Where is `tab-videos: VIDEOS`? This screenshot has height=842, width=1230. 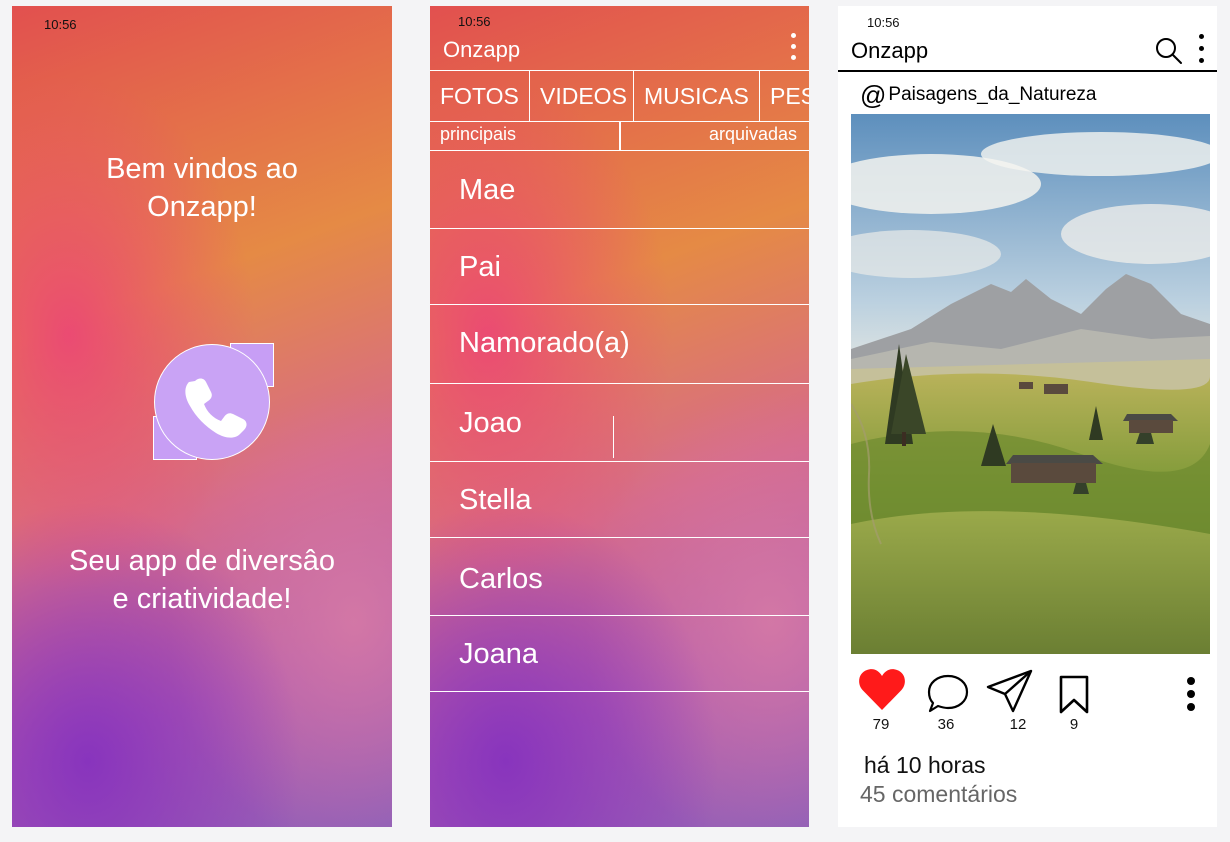
tab-videos: VIDEOS is located at coordinates (582, 96).